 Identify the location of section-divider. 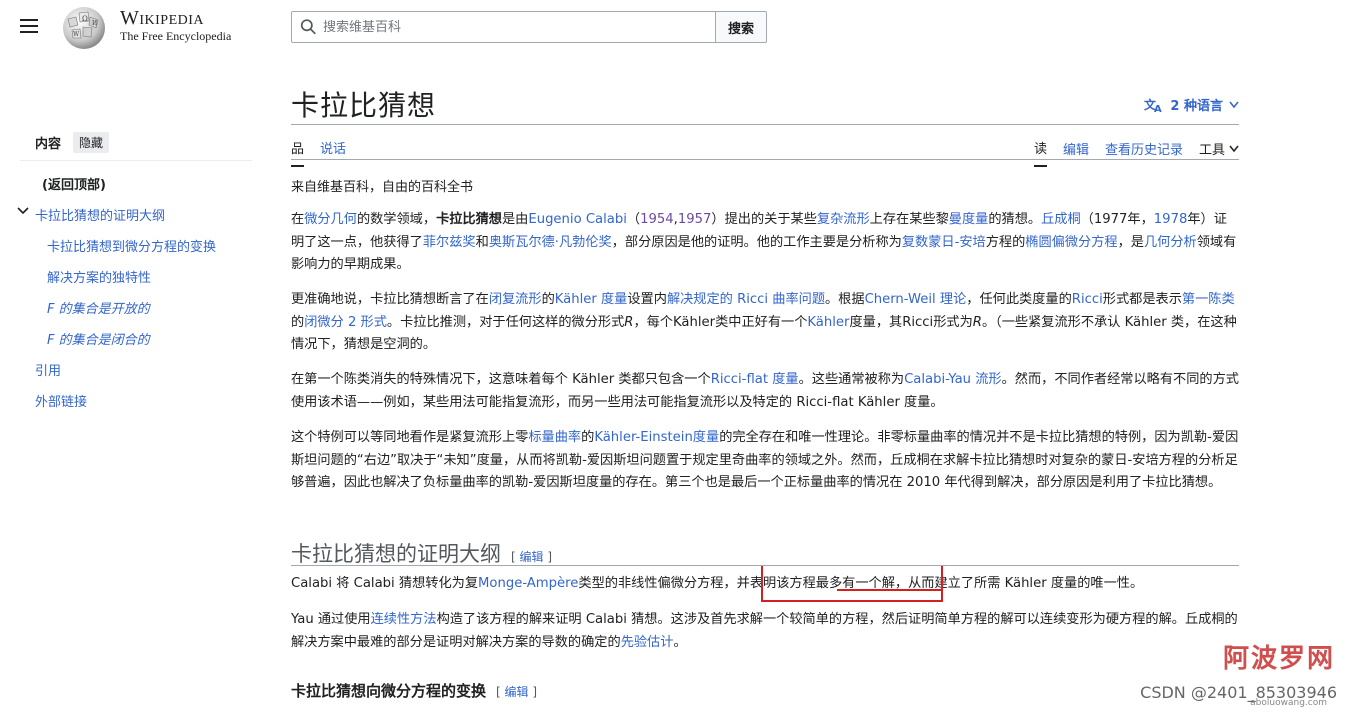
(765, 565).